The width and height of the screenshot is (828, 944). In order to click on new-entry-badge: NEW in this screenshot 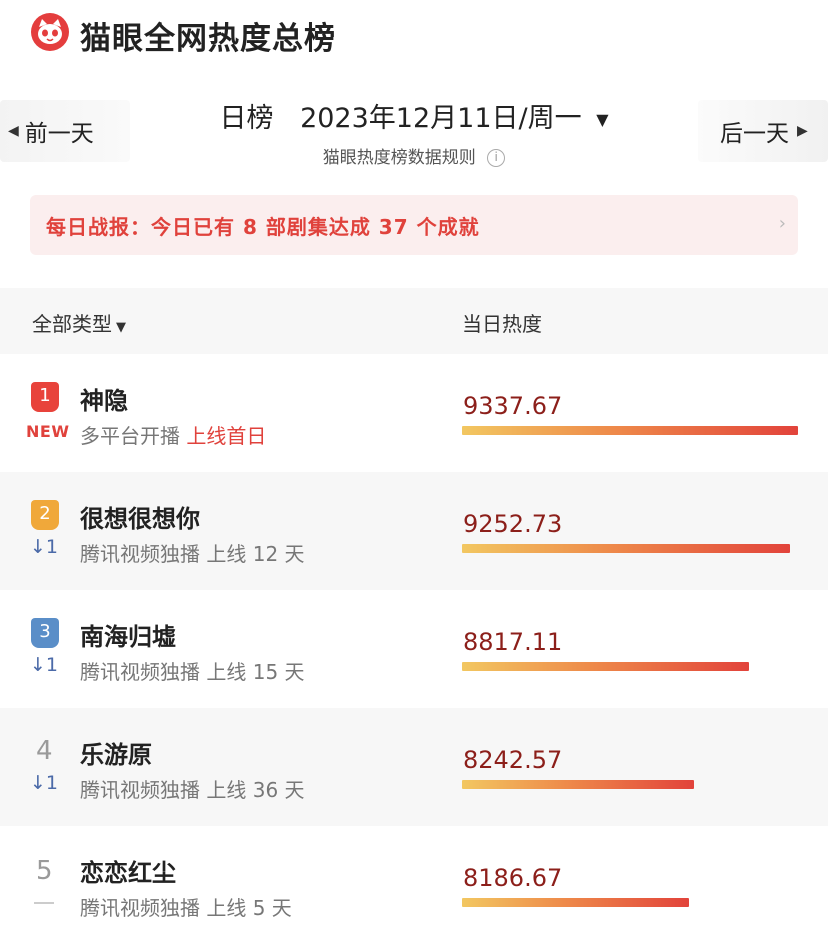, I will do `click(48, 431)`.